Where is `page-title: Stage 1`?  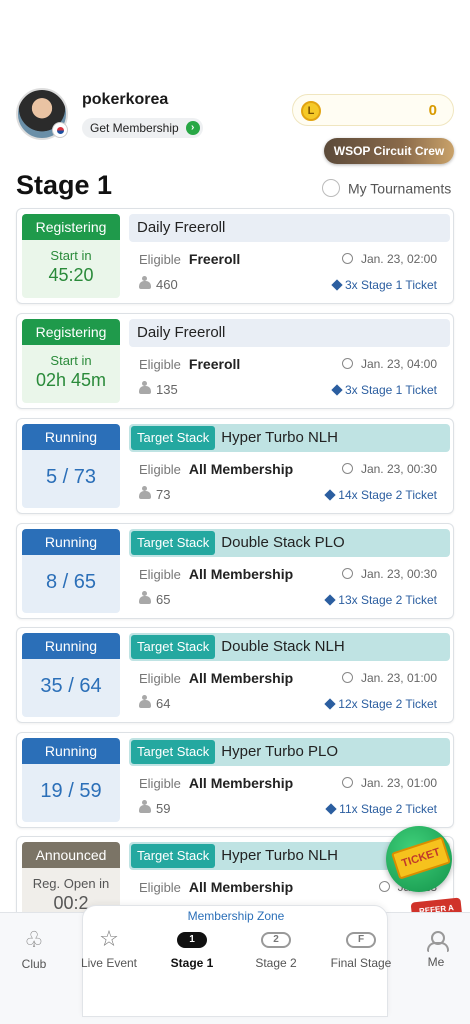 page-title: Stage 1 is located at coordinates (64, 185).